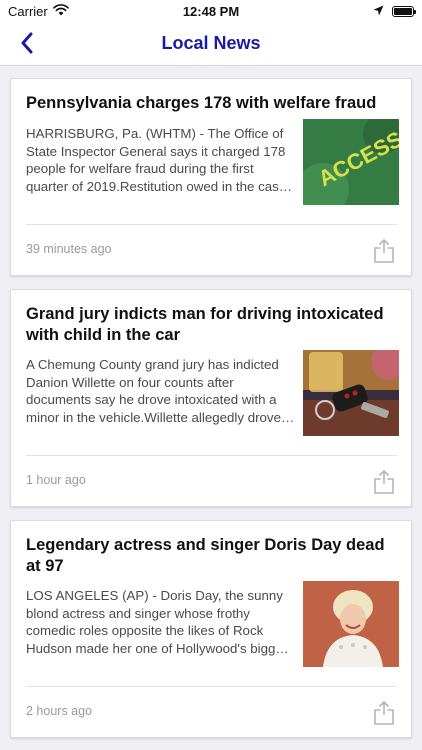 The width and height of the screenshot is (422, 750). Describe the element at coordinates (59, 711) in the screenshot. I see `article-timestamp: 2 hours ago` at that location.